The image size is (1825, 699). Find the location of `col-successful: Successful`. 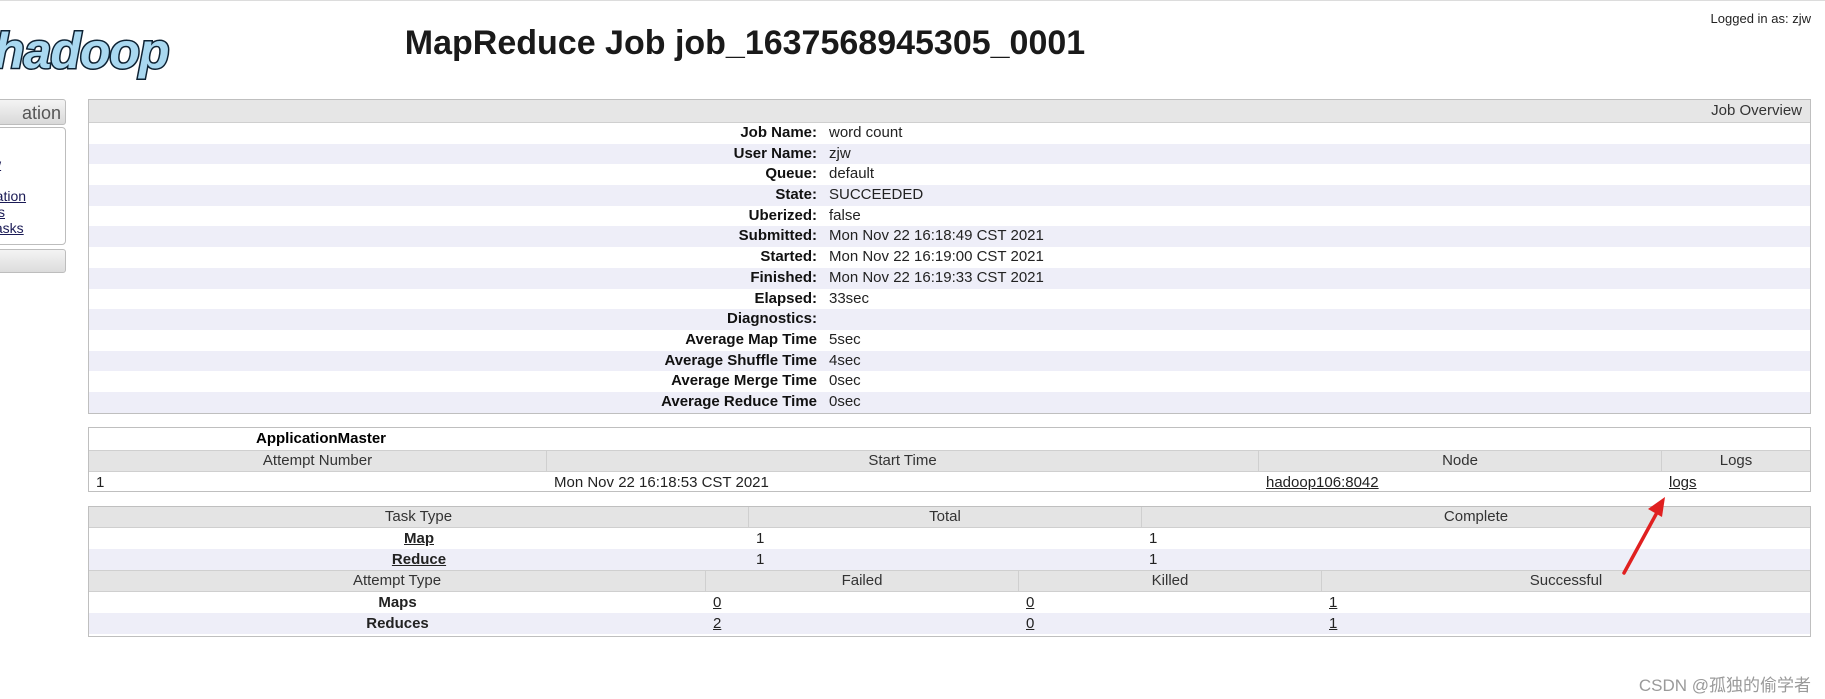

col-successful: Successful is located at coordinates (1566, 580).